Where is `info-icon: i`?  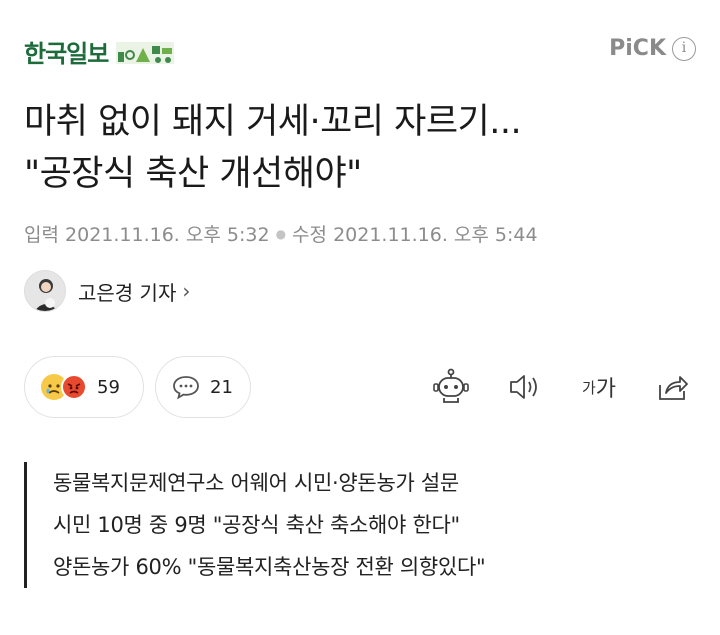
info-icon: i is located at coordinates (684, 48).